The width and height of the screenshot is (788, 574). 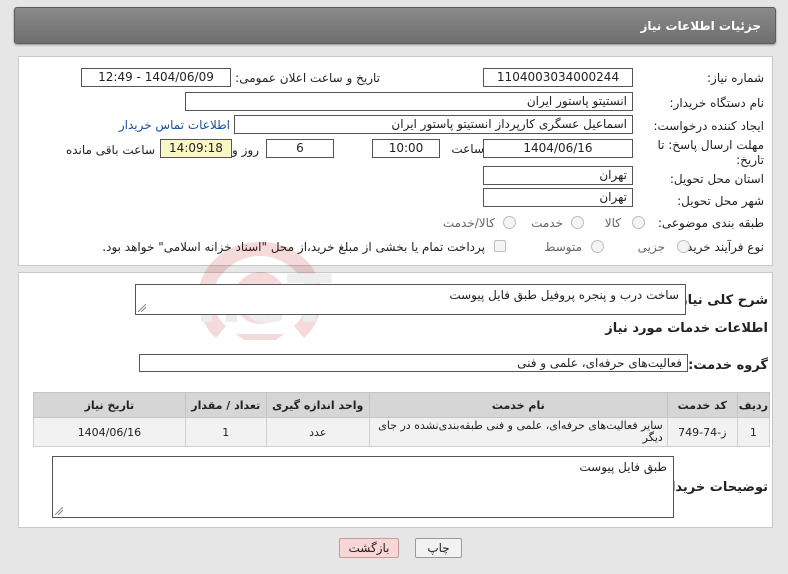 What do you see at coordinates (750, 160) in the screenshot?
I see `deadline-label-2: تاریخ:` at bounding box center [750, 160].